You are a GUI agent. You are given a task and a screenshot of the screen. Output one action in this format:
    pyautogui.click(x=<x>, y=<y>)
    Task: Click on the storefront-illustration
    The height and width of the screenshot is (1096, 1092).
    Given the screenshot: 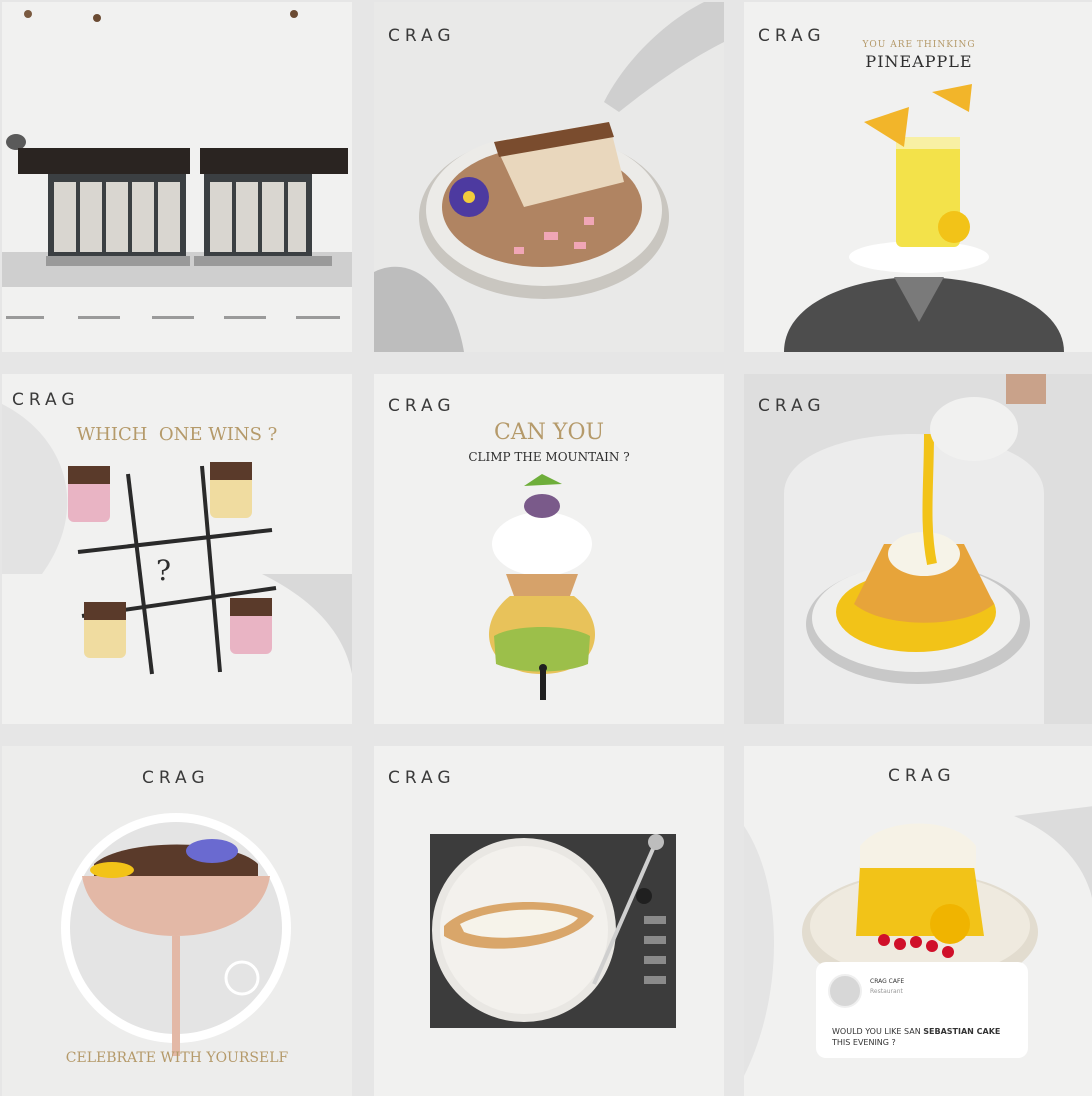 What is the action you would take?
    pyautogui.click(x=177, y=177)
    